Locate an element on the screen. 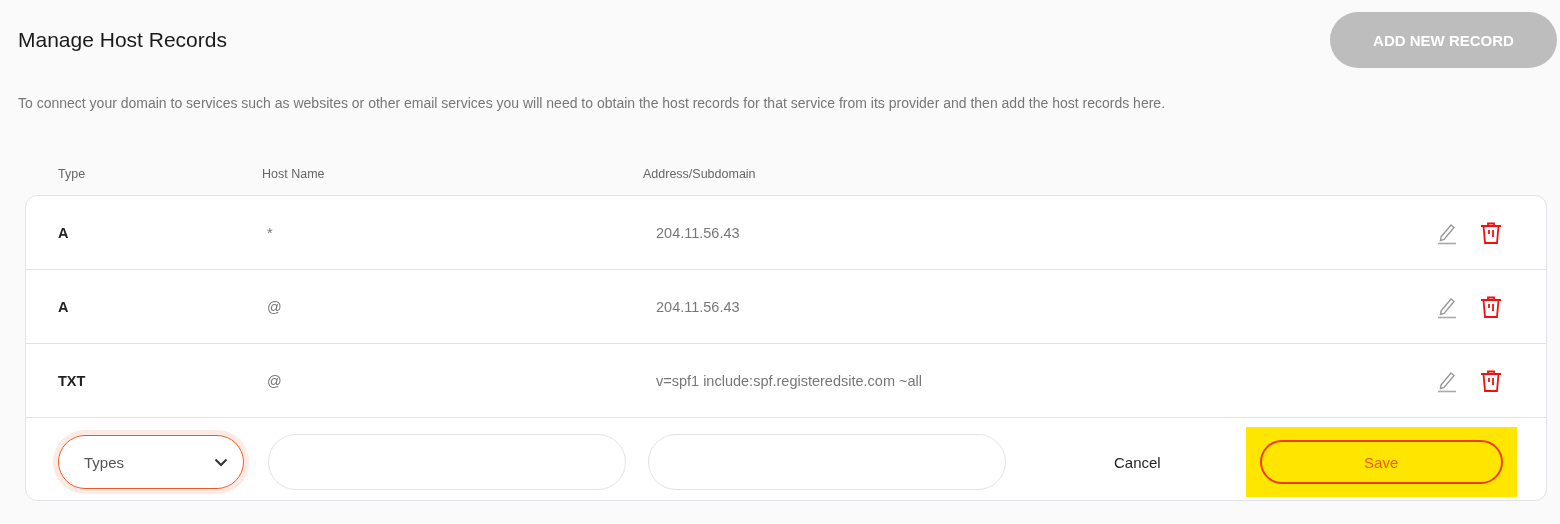  chevron-down-icon is located at coordinates (221, 462).